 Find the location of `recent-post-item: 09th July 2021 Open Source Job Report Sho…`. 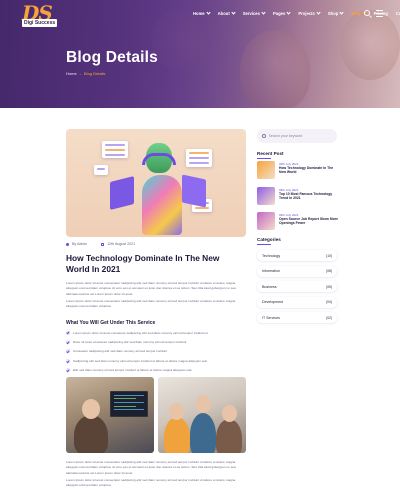

recent-post-item: 09th July 2021 Open Source Job Report Sho… is located at coordinates (298, 221).